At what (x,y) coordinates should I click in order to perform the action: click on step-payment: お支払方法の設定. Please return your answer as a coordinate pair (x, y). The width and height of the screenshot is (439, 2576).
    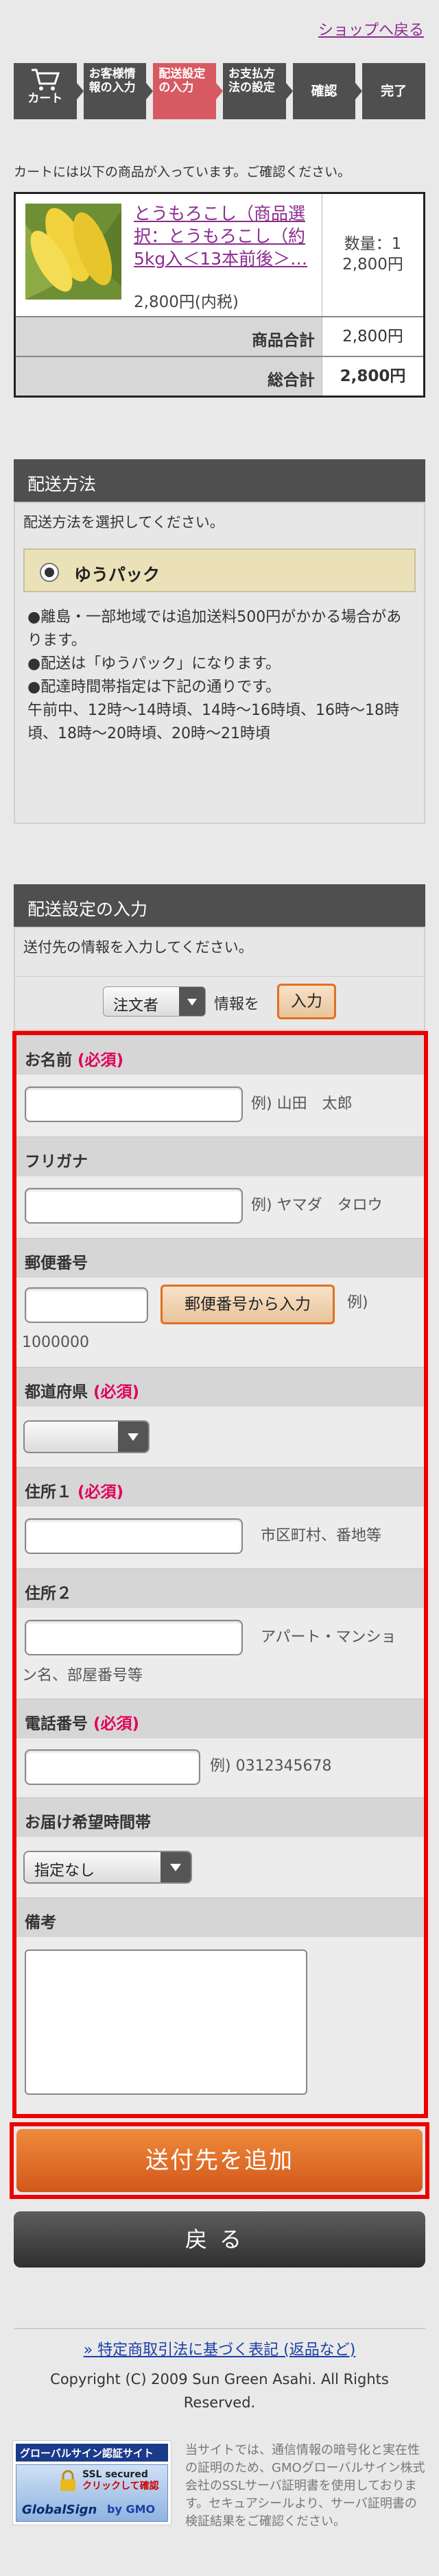
    Looking at the image, I should click on (258, 91).